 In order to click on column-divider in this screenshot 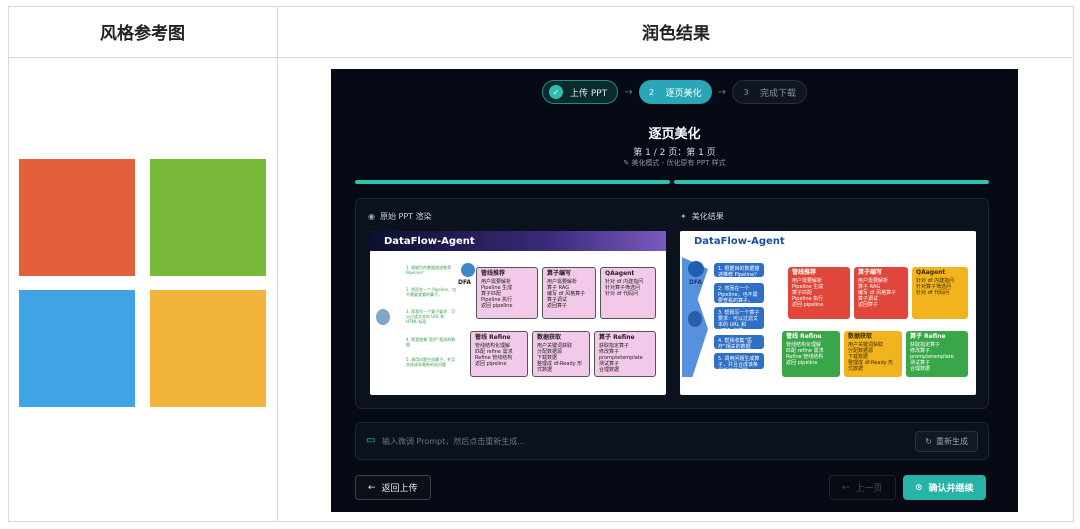, I will do `click(277, 264)`.